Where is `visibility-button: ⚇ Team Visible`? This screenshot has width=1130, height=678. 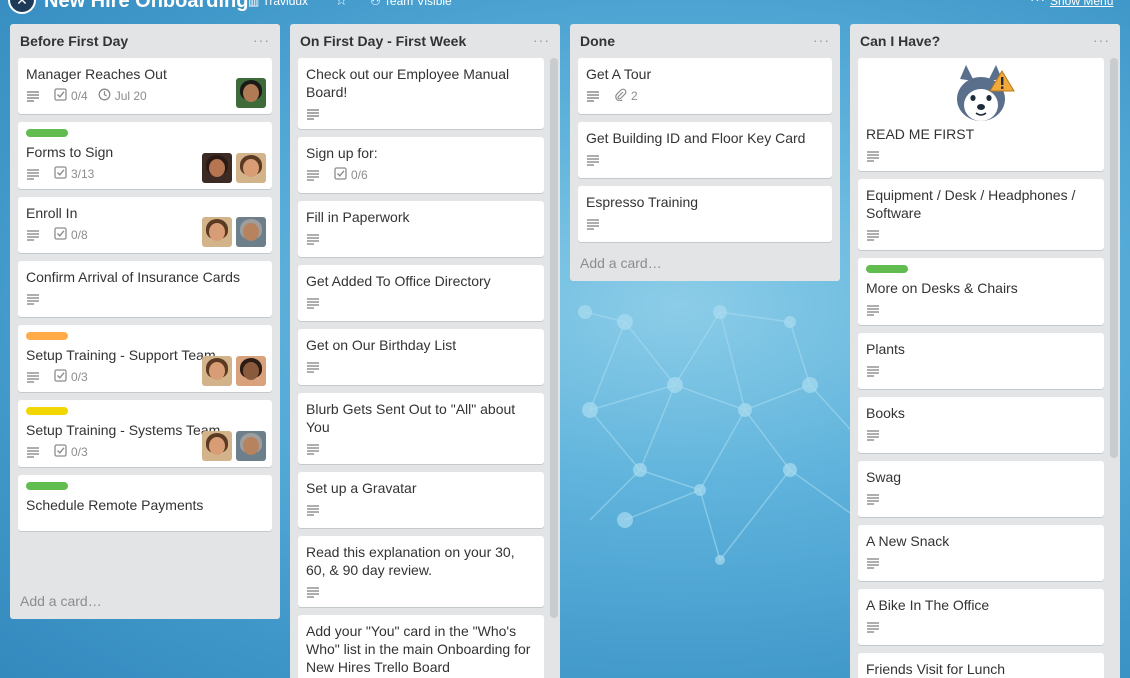
visibility-button: ⚇ Team Visible is located at coordinates (411, 4).